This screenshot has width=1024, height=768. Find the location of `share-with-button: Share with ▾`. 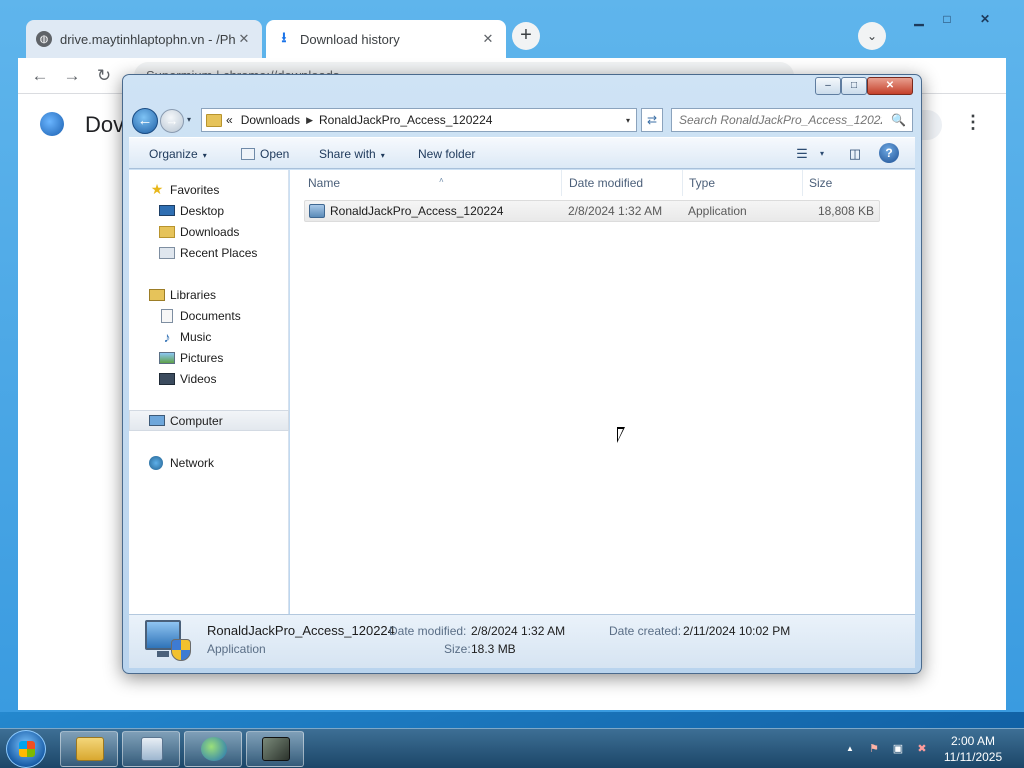

share-with-button: Share with ▾ is located at coordinates (352, 154).